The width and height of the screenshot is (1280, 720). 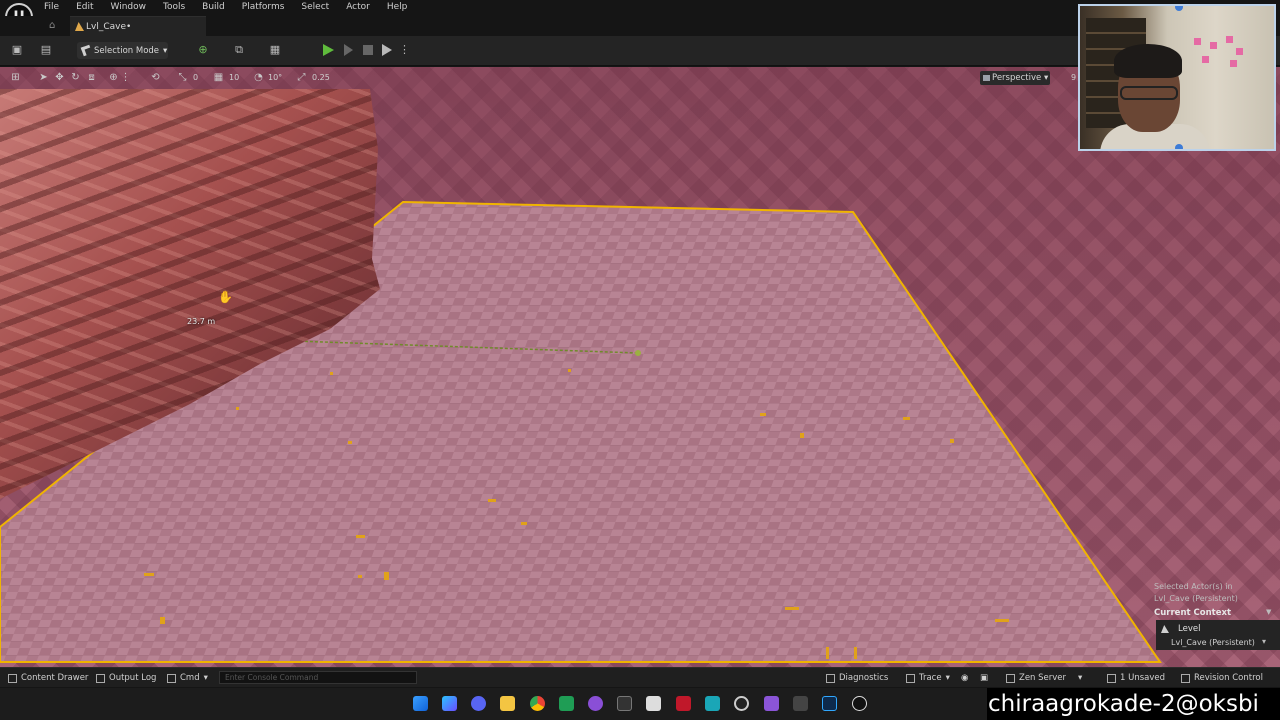 What do you see at coordinates (595, 703) in the screenshot?
I see `github-desktop-icon` at bounding box center [595, 703].